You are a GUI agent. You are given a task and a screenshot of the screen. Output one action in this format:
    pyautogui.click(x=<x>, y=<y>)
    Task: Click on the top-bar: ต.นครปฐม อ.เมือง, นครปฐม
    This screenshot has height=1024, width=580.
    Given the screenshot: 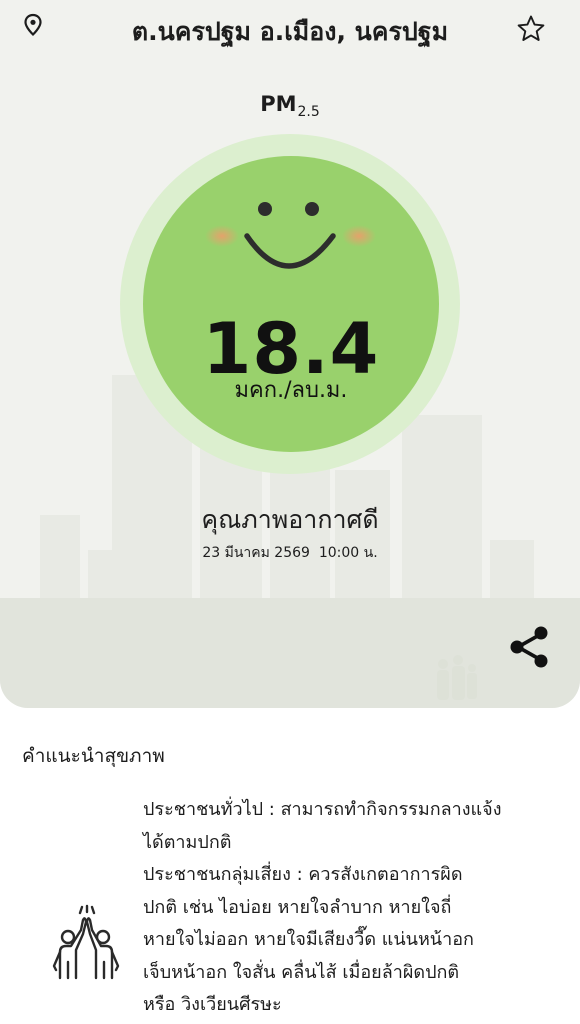 What is the action you would take?
    pyautogui.click(x=290, y=28)
    